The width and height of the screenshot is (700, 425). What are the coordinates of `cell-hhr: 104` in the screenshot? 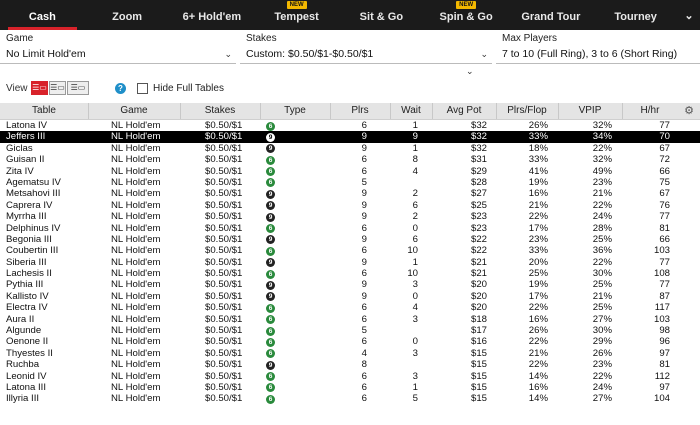 It's located at (661, 399).